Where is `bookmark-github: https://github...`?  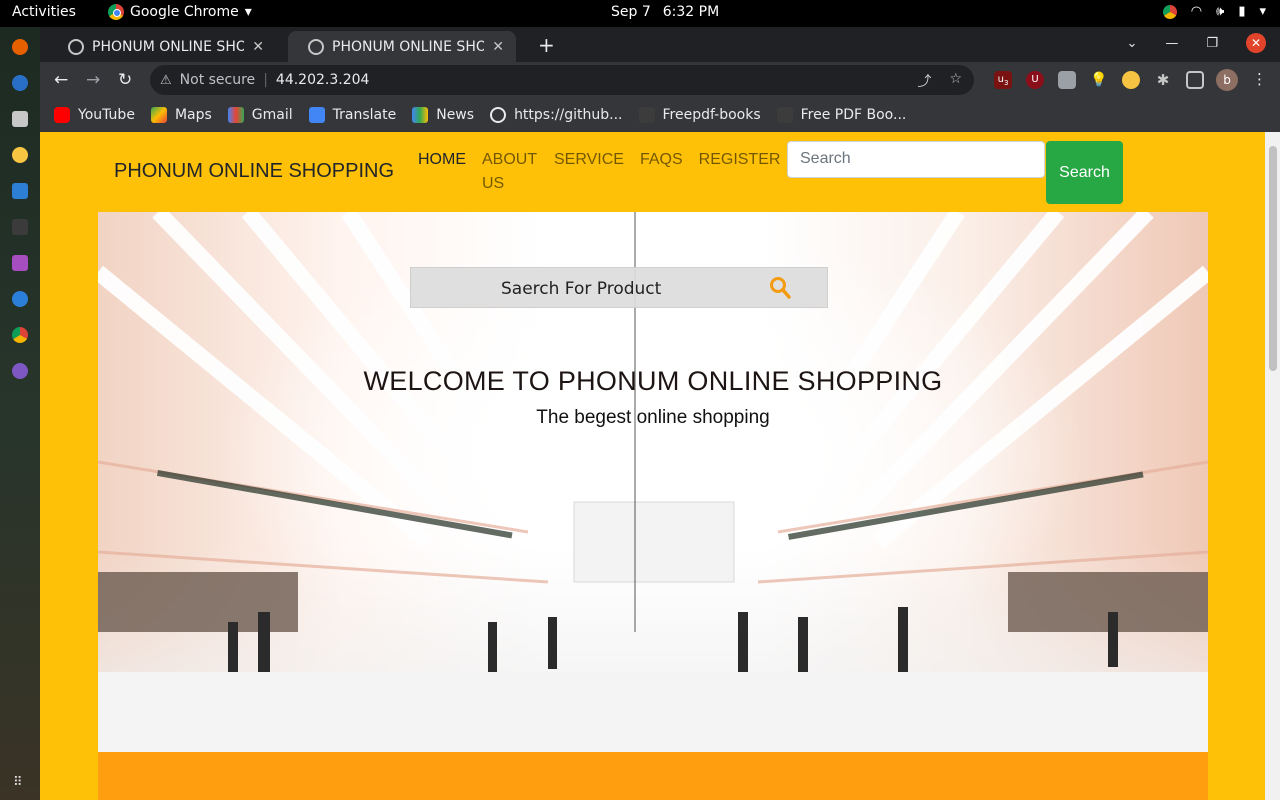 bookmark-github: https://github... is located at coordinates (556, 115).